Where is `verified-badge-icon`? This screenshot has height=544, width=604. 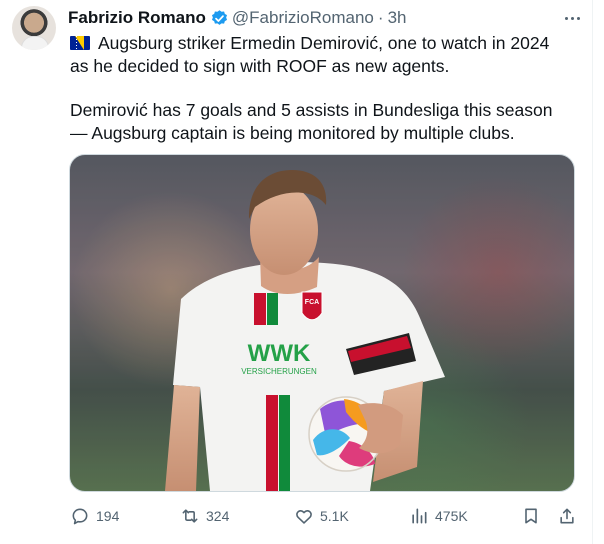 verified-badge-icon is located at coordinates (219, 18).